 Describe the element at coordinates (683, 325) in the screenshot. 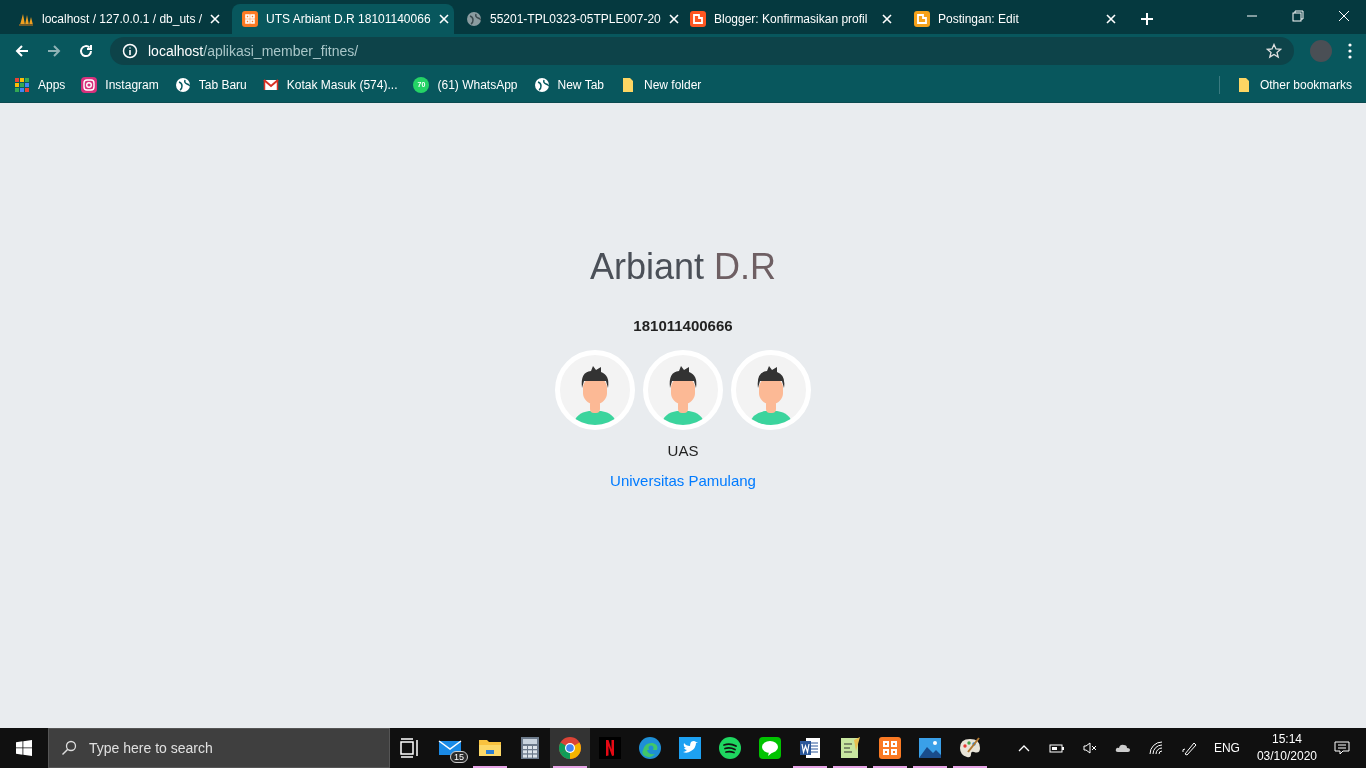

I see `student-id: 181011400666` at that location.